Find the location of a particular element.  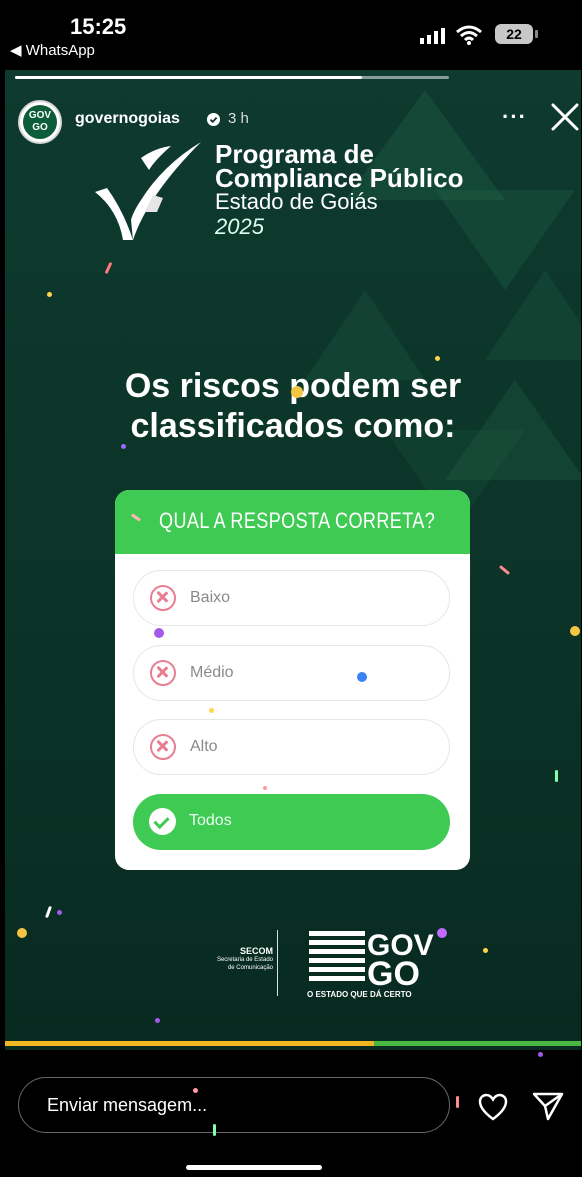

signal-icon is located at coordinates (432, 36).